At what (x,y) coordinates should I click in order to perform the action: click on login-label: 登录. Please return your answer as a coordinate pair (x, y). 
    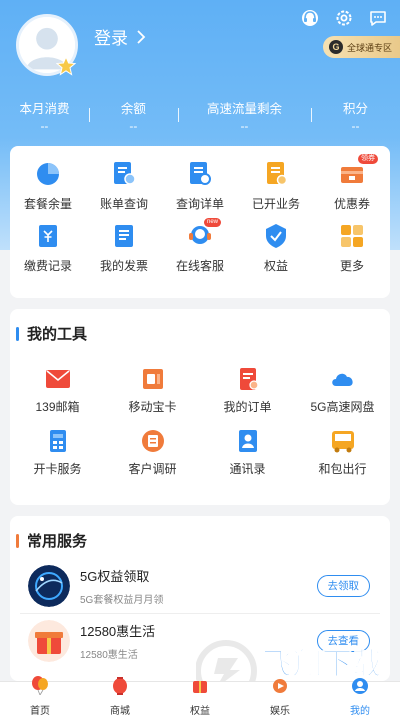
    Looking at the image, I should click on (111, 38).